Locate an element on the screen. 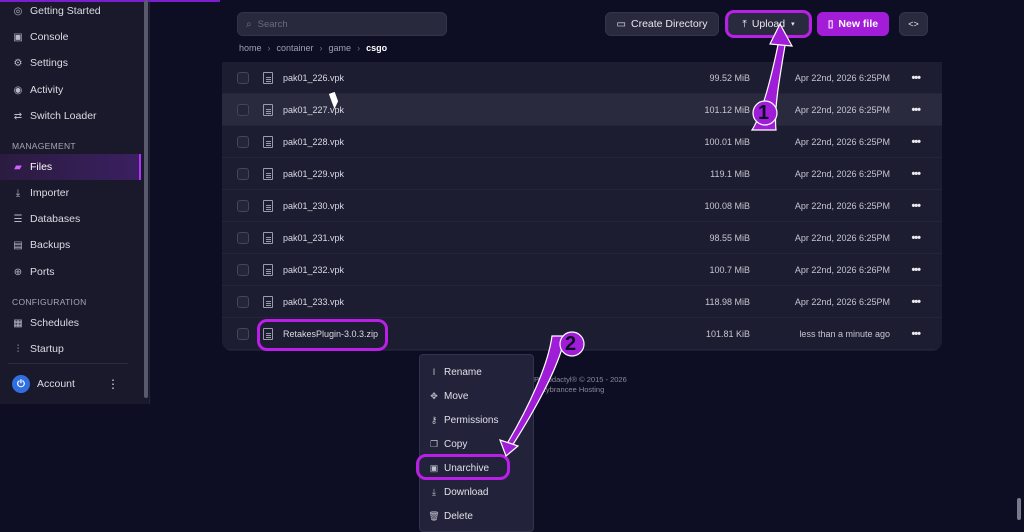 The image size is (1024, 532). menu-item-label: Permissions is located at coordinates (471, 420).